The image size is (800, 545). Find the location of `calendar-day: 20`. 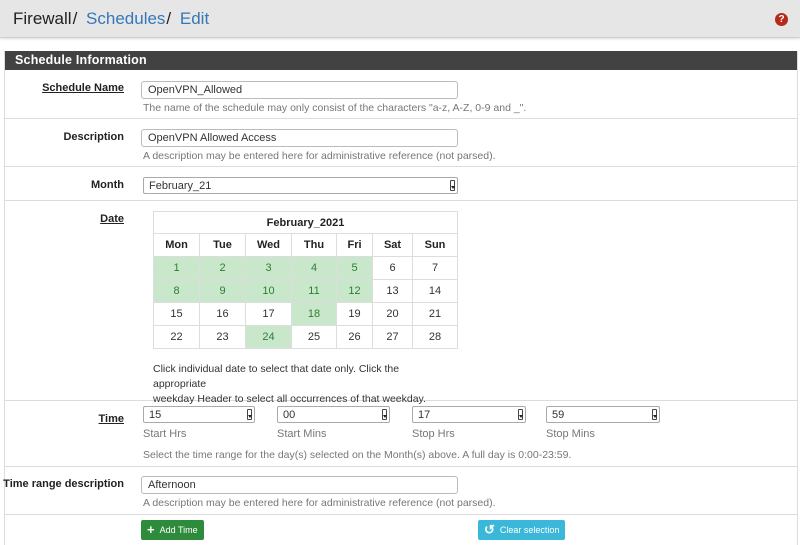

calendar-day: 20 is located at coordinates (392, 314).